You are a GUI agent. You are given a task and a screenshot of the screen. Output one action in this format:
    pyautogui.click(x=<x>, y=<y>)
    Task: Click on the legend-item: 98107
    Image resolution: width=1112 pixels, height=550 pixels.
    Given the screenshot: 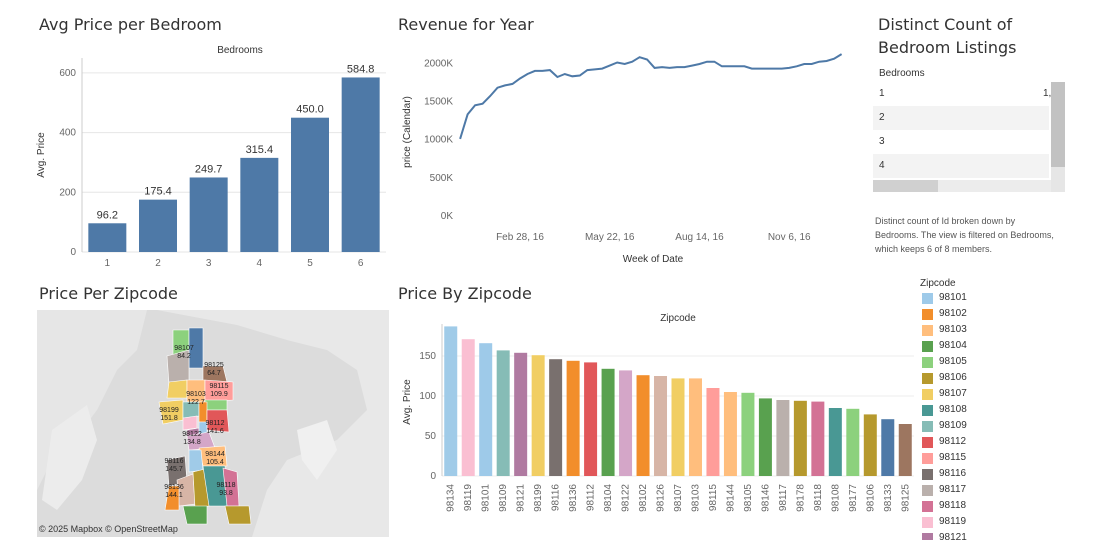 What is the action you would take?
    pyautogui.click(x=972, y=394)
    